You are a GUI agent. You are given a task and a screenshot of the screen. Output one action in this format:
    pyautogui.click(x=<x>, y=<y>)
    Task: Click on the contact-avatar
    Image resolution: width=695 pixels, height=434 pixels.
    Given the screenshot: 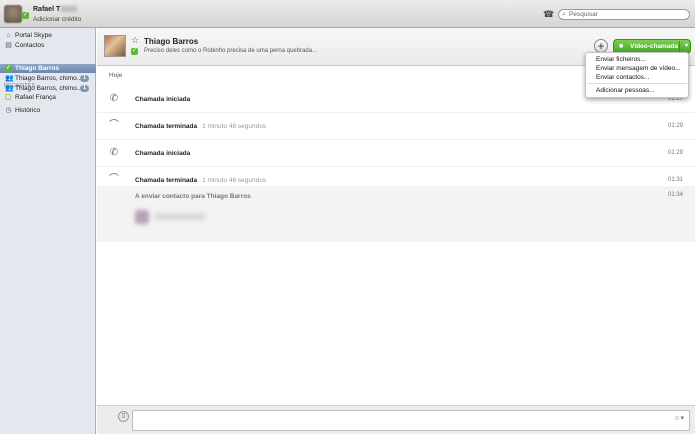 What is the action you would take?
    pyautogui.click(x=115, y=46)
    